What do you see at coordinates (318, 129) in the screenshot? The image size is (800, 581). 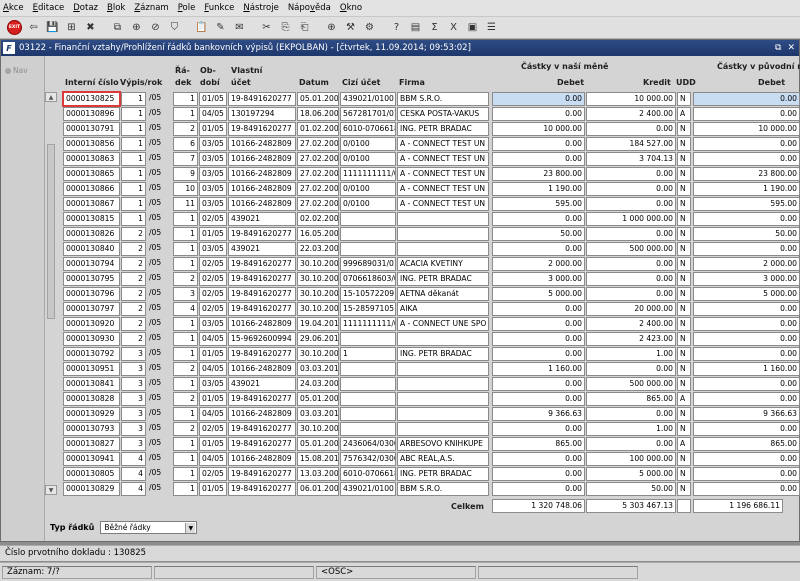 I see `cell-datum: 01.02.2005` at bounding box center [318, 129].